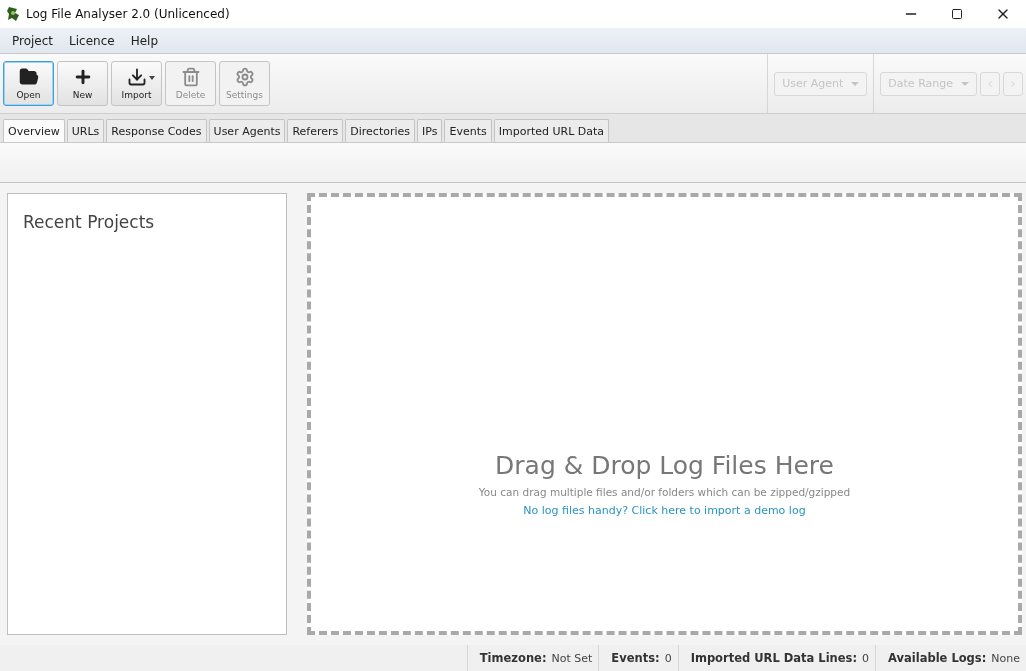 The width and height of the screenshot is (1026, 671). Describe the element at coordinates (957, 14) in the screenshot. I see `maximize-icon` at that location.